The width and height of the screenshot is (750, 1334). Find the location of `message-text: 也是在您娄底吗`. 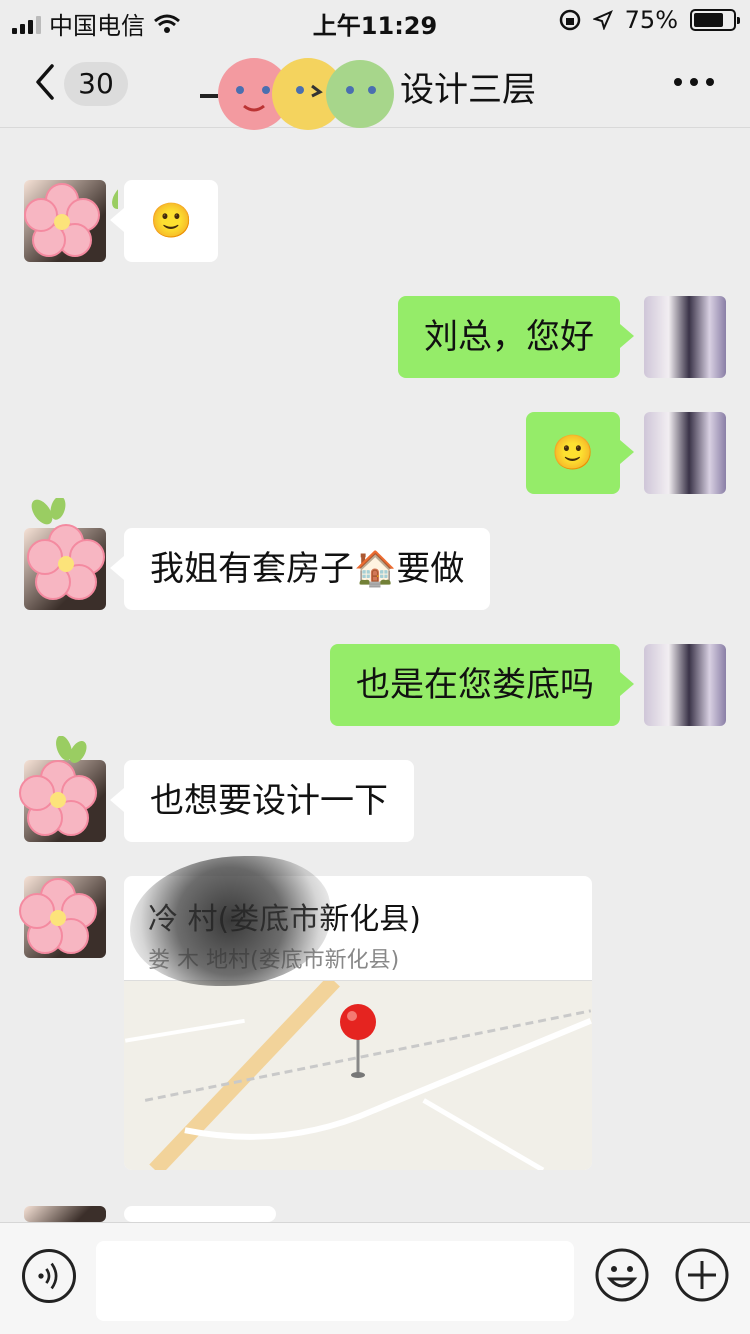

message-text: 也是在您娄底吗 is located at coordinates (475, 685).